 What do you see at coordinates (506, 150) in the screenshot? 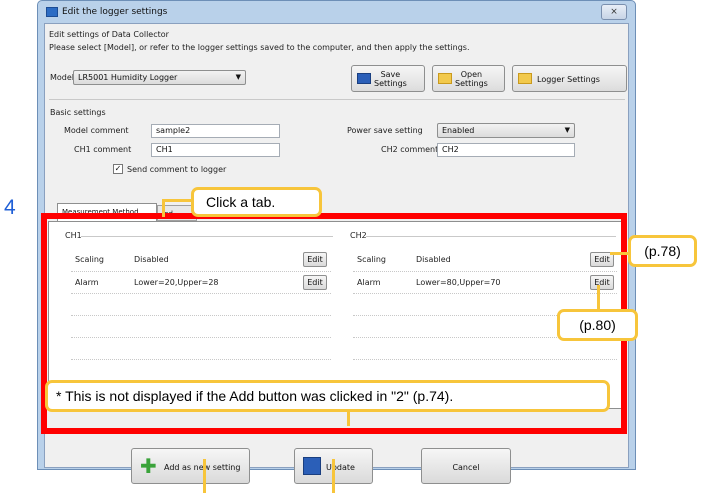
I see `ch2-comment-input: CH2` at bounding box center [506, 150].